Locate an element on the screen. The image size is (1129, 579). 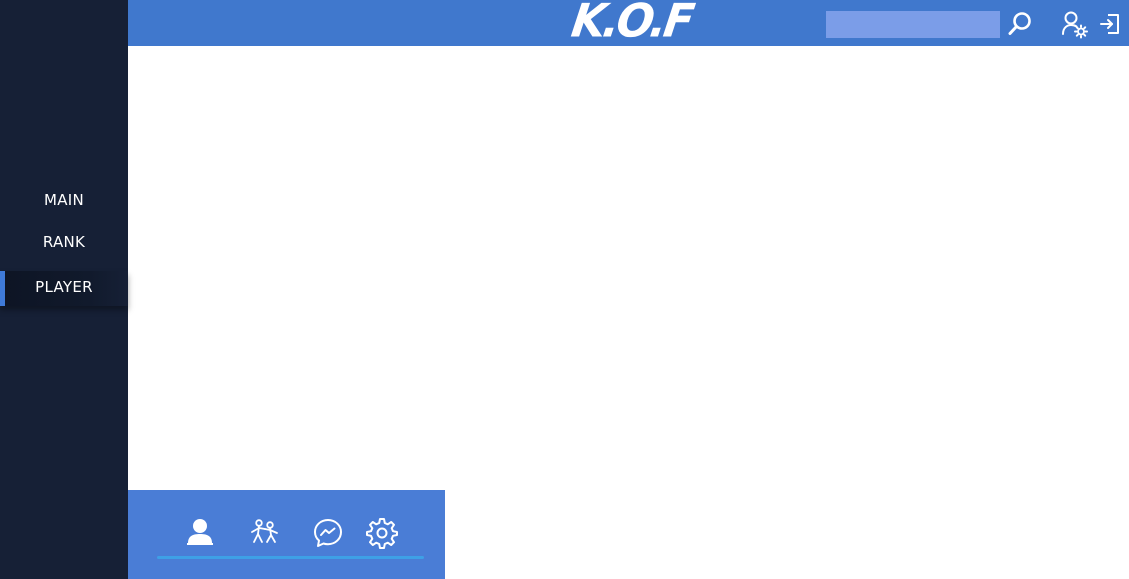
active-indicator is located at coordinates (2, 288).